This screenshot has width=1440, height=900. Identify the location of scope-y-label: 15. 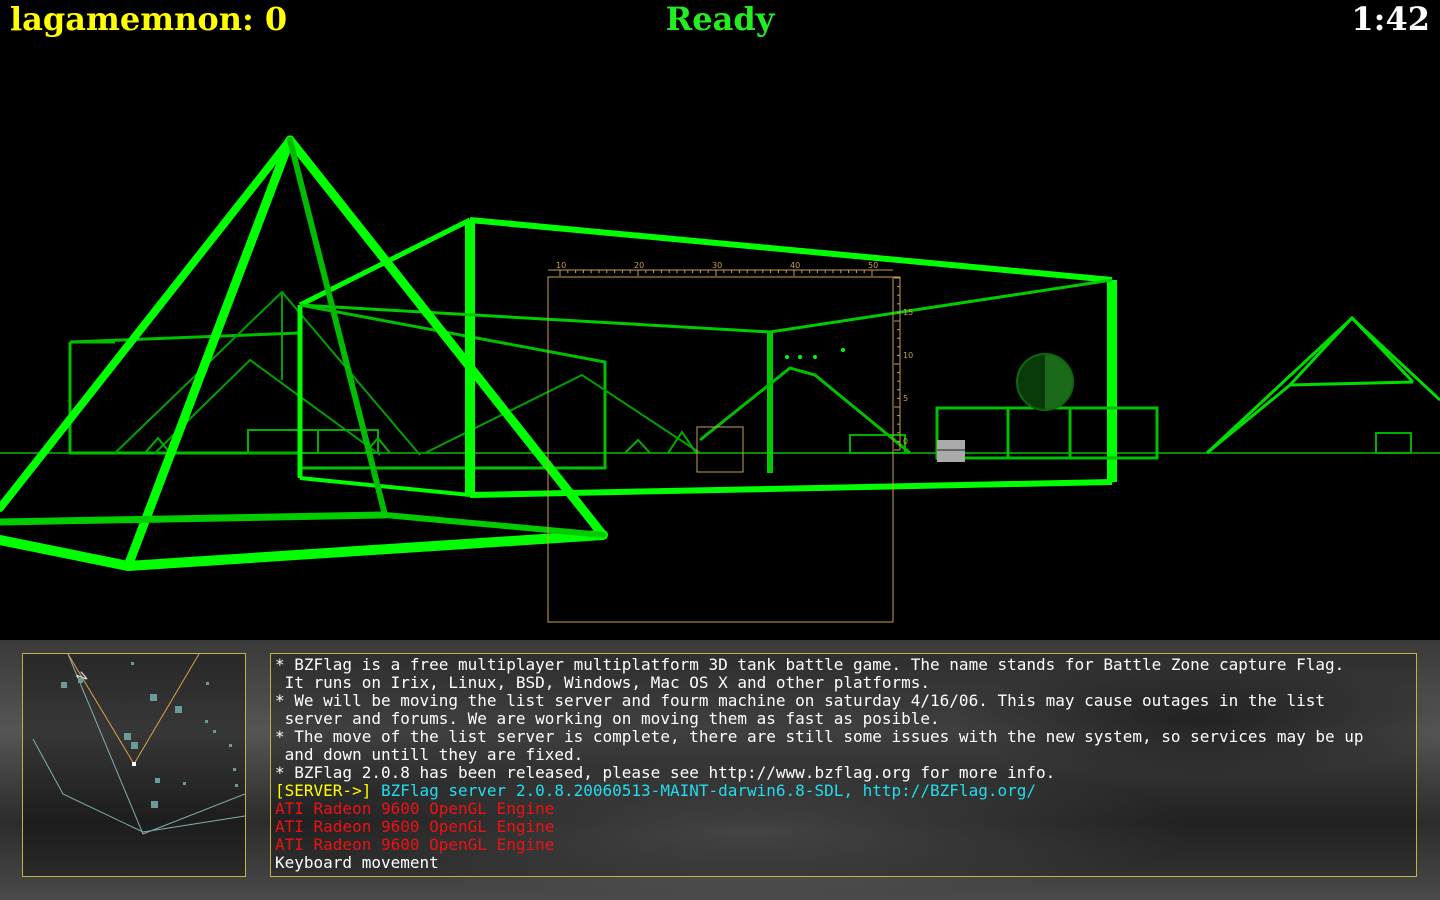
(908, 312).